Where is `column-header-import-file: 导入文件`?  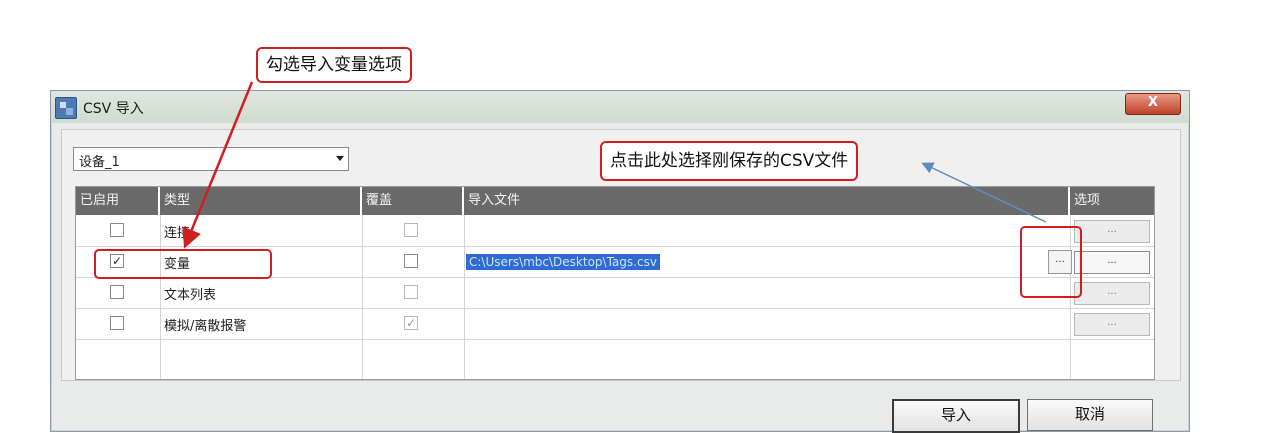
column-header-import-file: 导入文件 is located at coordinates (767, 201).